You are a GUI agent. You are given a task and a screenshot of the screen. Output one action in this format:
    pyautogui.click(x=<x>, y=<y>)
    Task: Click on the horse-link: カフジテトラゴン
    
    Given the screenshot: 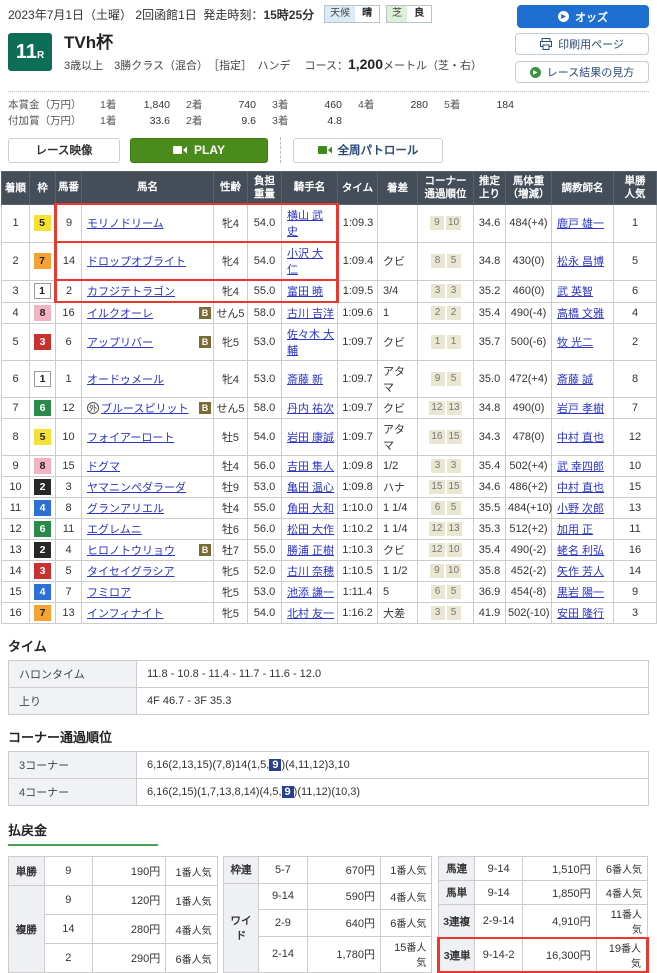 What is the action you would take?
    pyautogui.click(x=131, y=291)
    